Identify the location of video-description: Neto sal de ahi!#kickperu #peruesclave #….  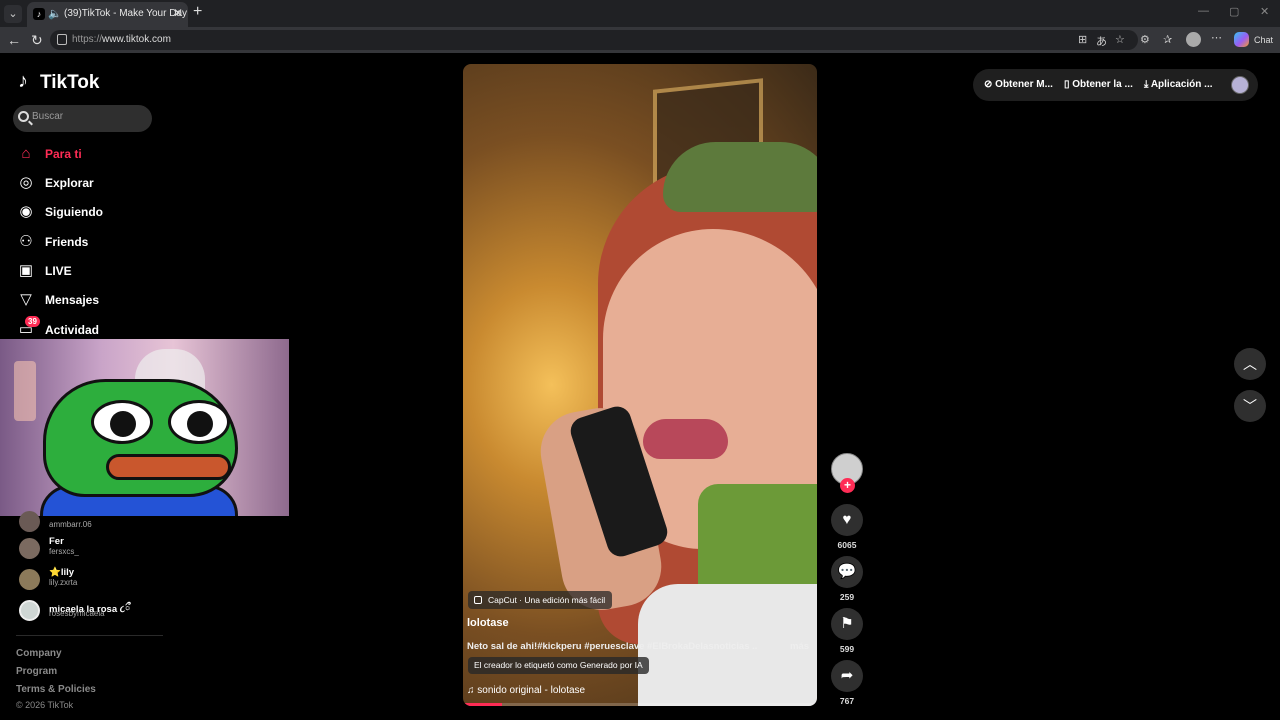
(612, 646).